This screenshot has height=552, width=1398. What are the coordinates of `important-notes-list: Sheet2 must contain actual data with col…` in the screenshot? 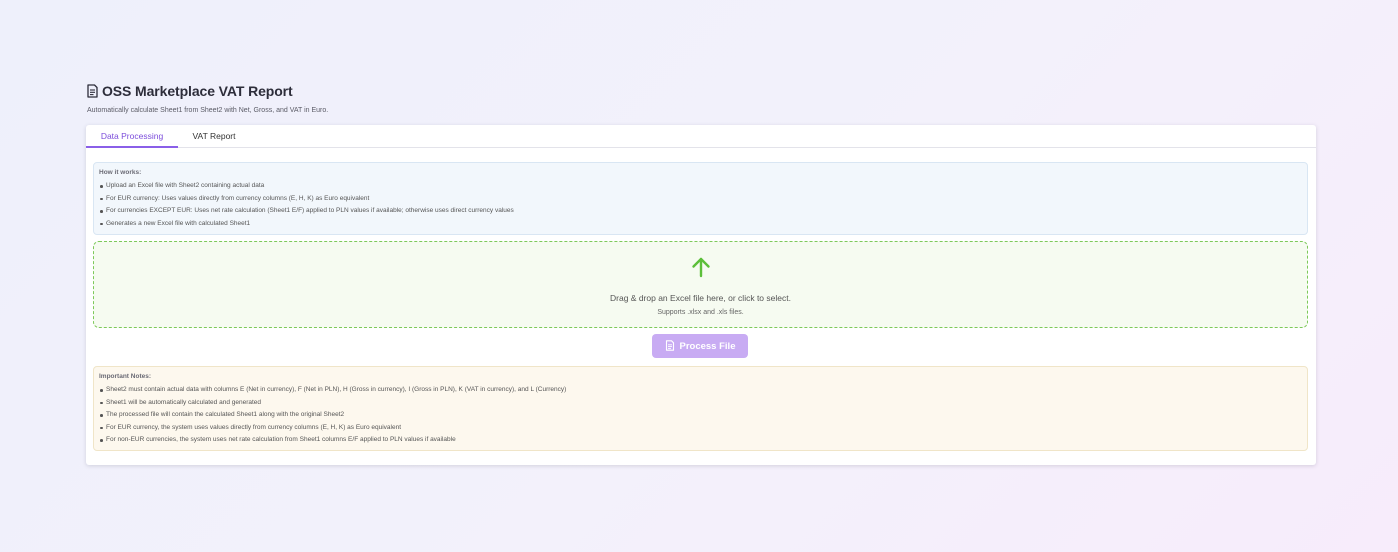 It's located at (700, 415).